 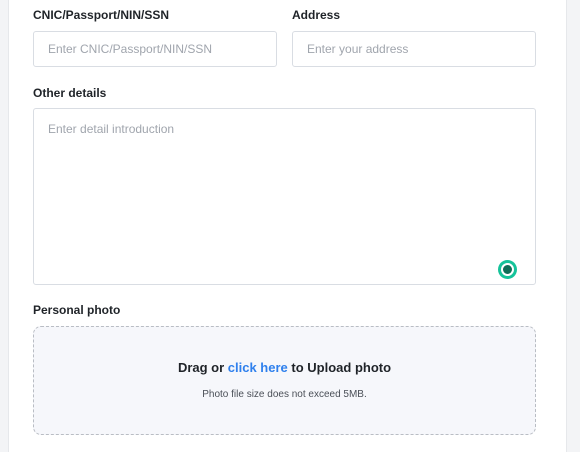 What do you see at coordinates (77, 310) in the screenshot?
I see `personal-photo-label: Personal photo` at bounding box center [77, 310].